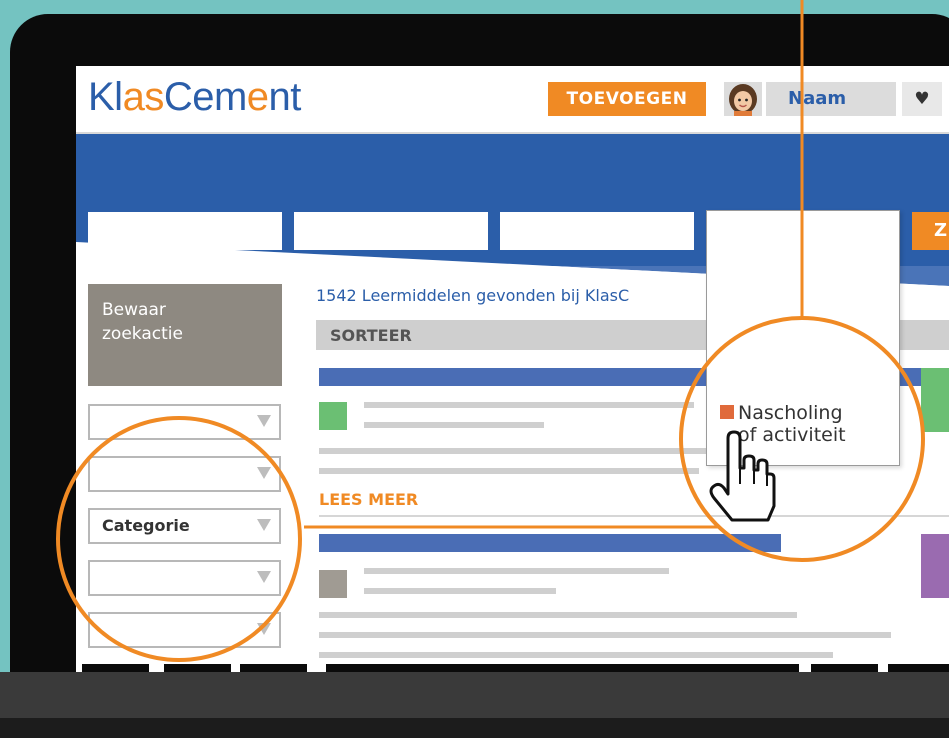 This screenshot has height=738, width=949. I want to click on favorites-button: ♥, so click(922, 99).